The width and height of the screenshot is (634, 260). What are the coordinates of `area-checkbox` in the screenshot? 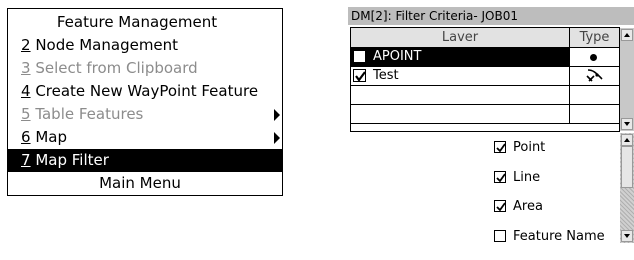 It's located at (500, 206).